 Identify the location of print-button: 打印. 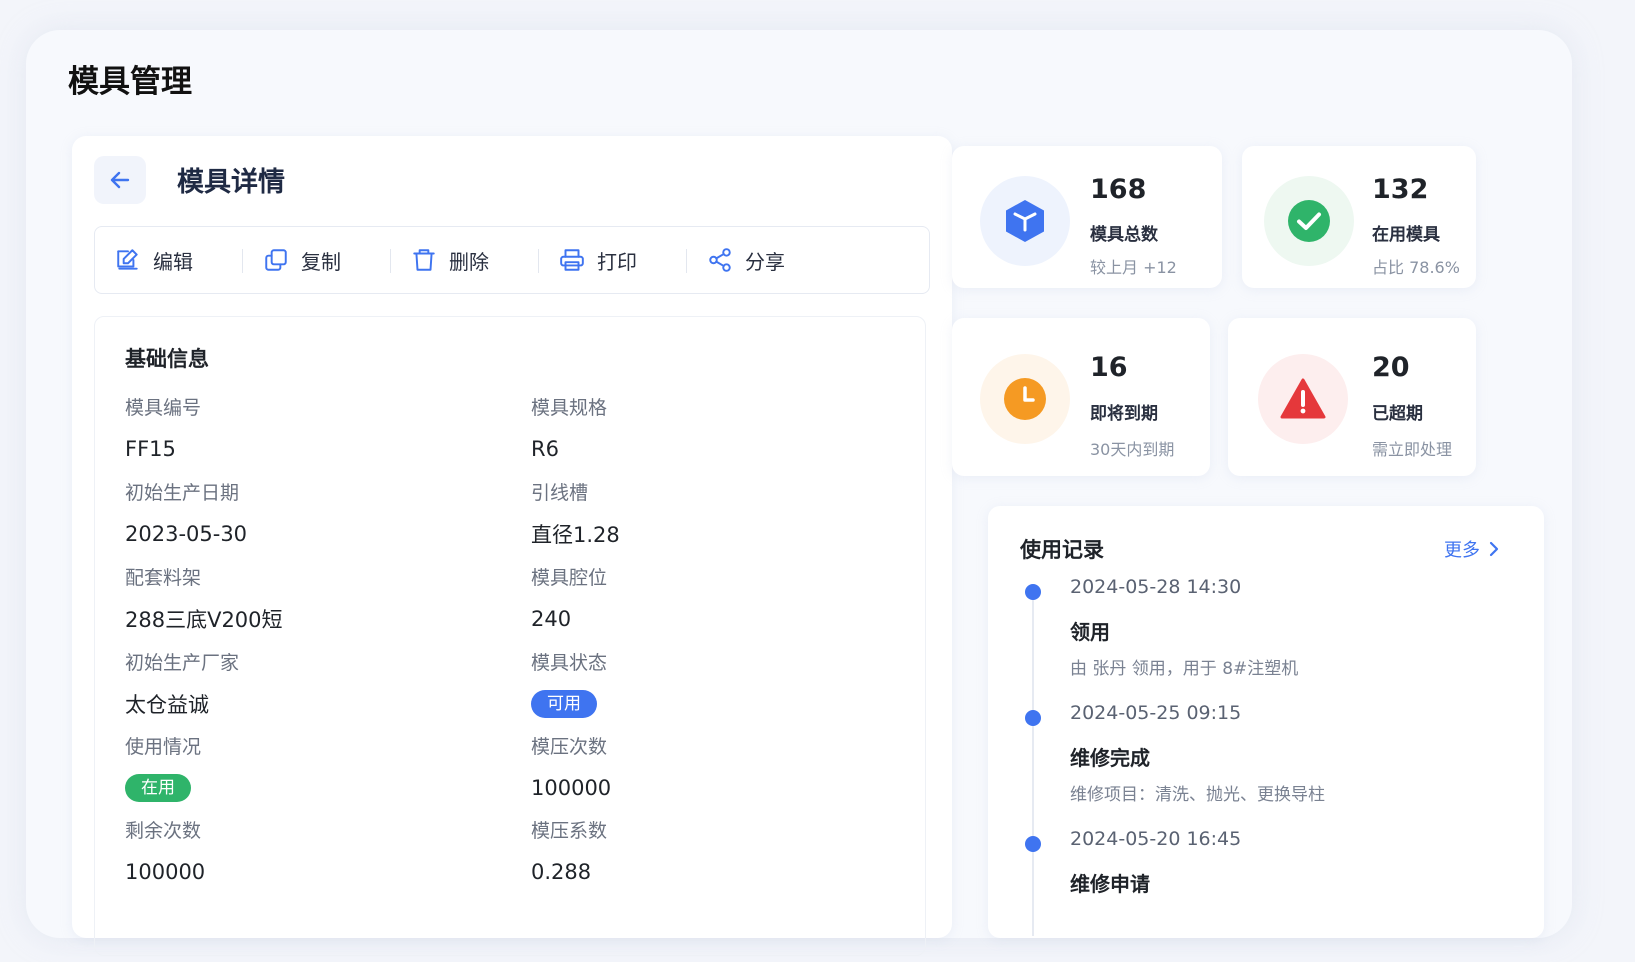
(613, 260).